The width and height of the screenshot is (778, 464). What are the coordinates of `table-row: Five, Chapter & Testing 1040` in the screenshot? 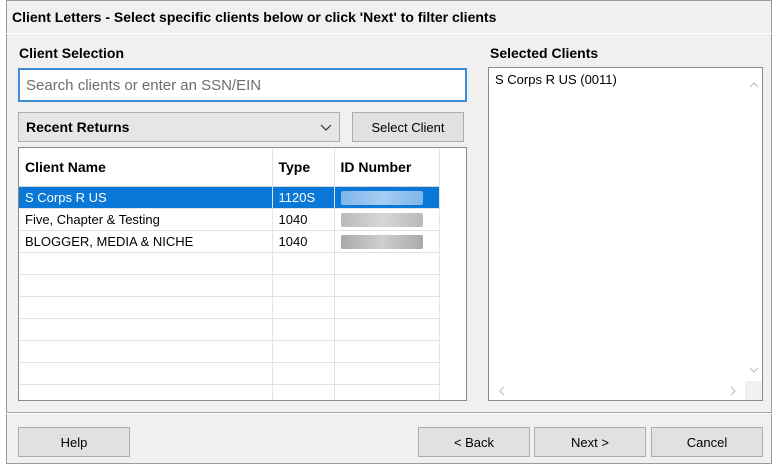 It's located at (229, 219).